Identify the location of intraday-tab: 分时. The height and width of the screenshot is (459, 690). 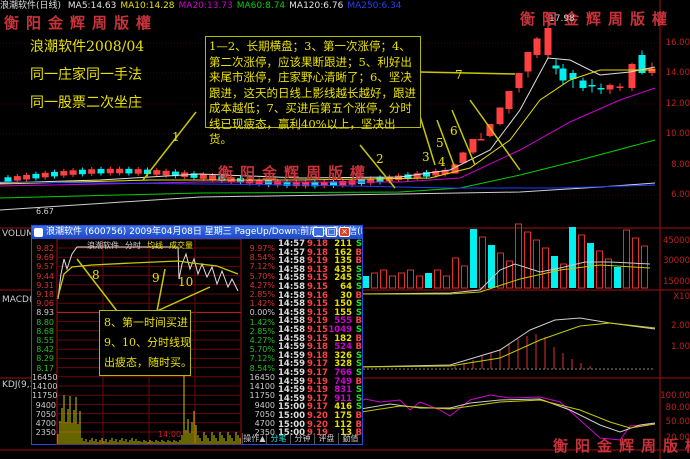
(133, 245).